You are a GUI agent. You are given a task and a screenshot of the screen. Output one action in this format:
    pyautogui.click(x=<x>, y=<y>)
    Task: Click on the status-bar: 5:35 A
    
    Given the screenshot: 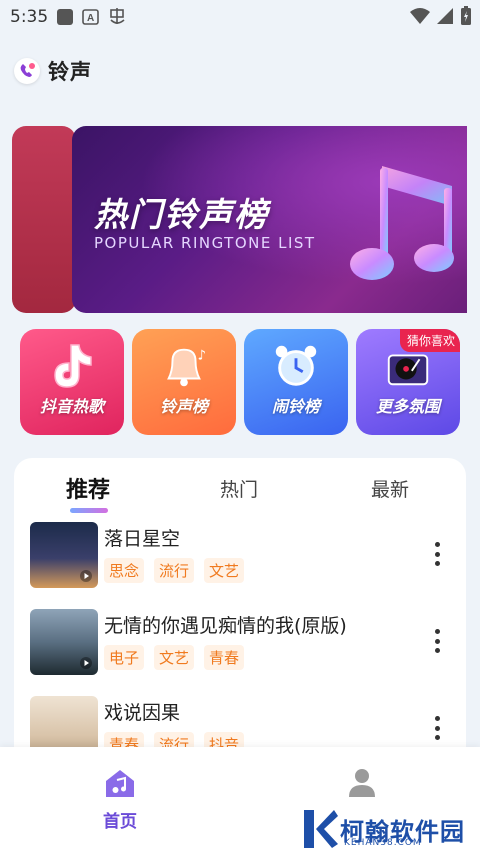 What is the action you would take?
    pyautogui.click(x=240, y=17)
    